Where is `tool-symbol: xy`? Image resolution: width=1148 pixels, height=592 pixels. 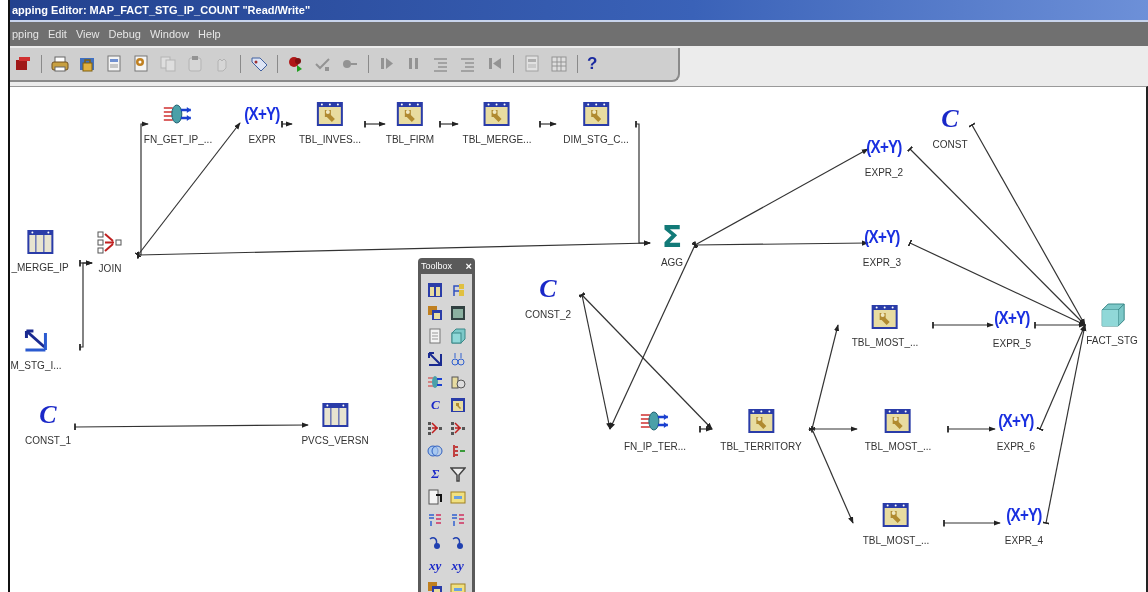
tool-symbol: xy is located at coordinates (457, 566).